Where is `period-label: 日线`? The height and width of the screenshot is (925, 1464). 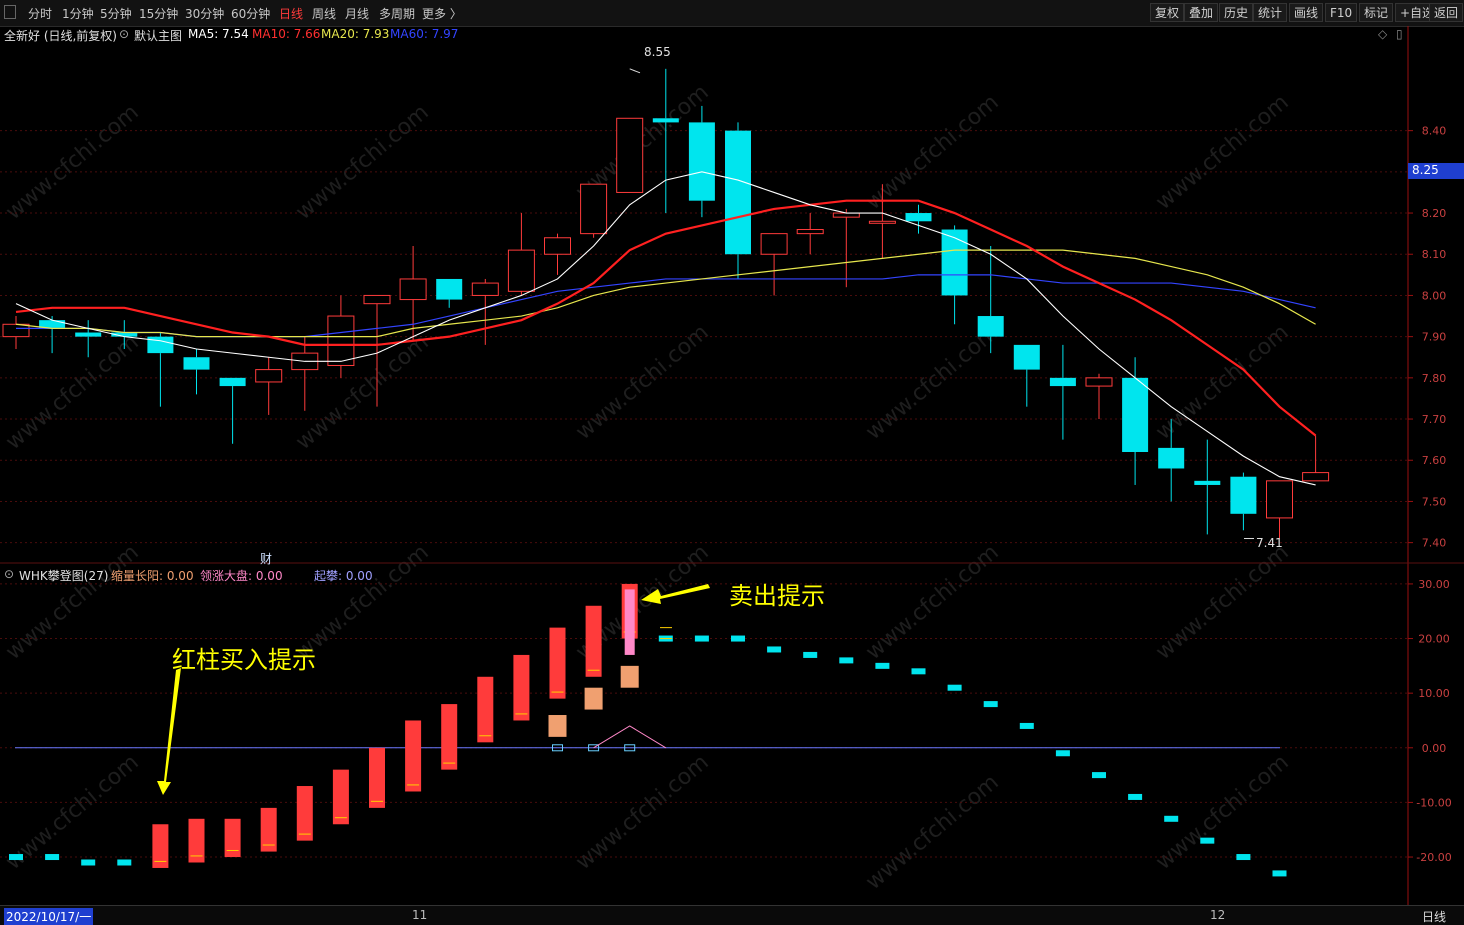
period-label: 日线 is located at coordinates (1434, 916).